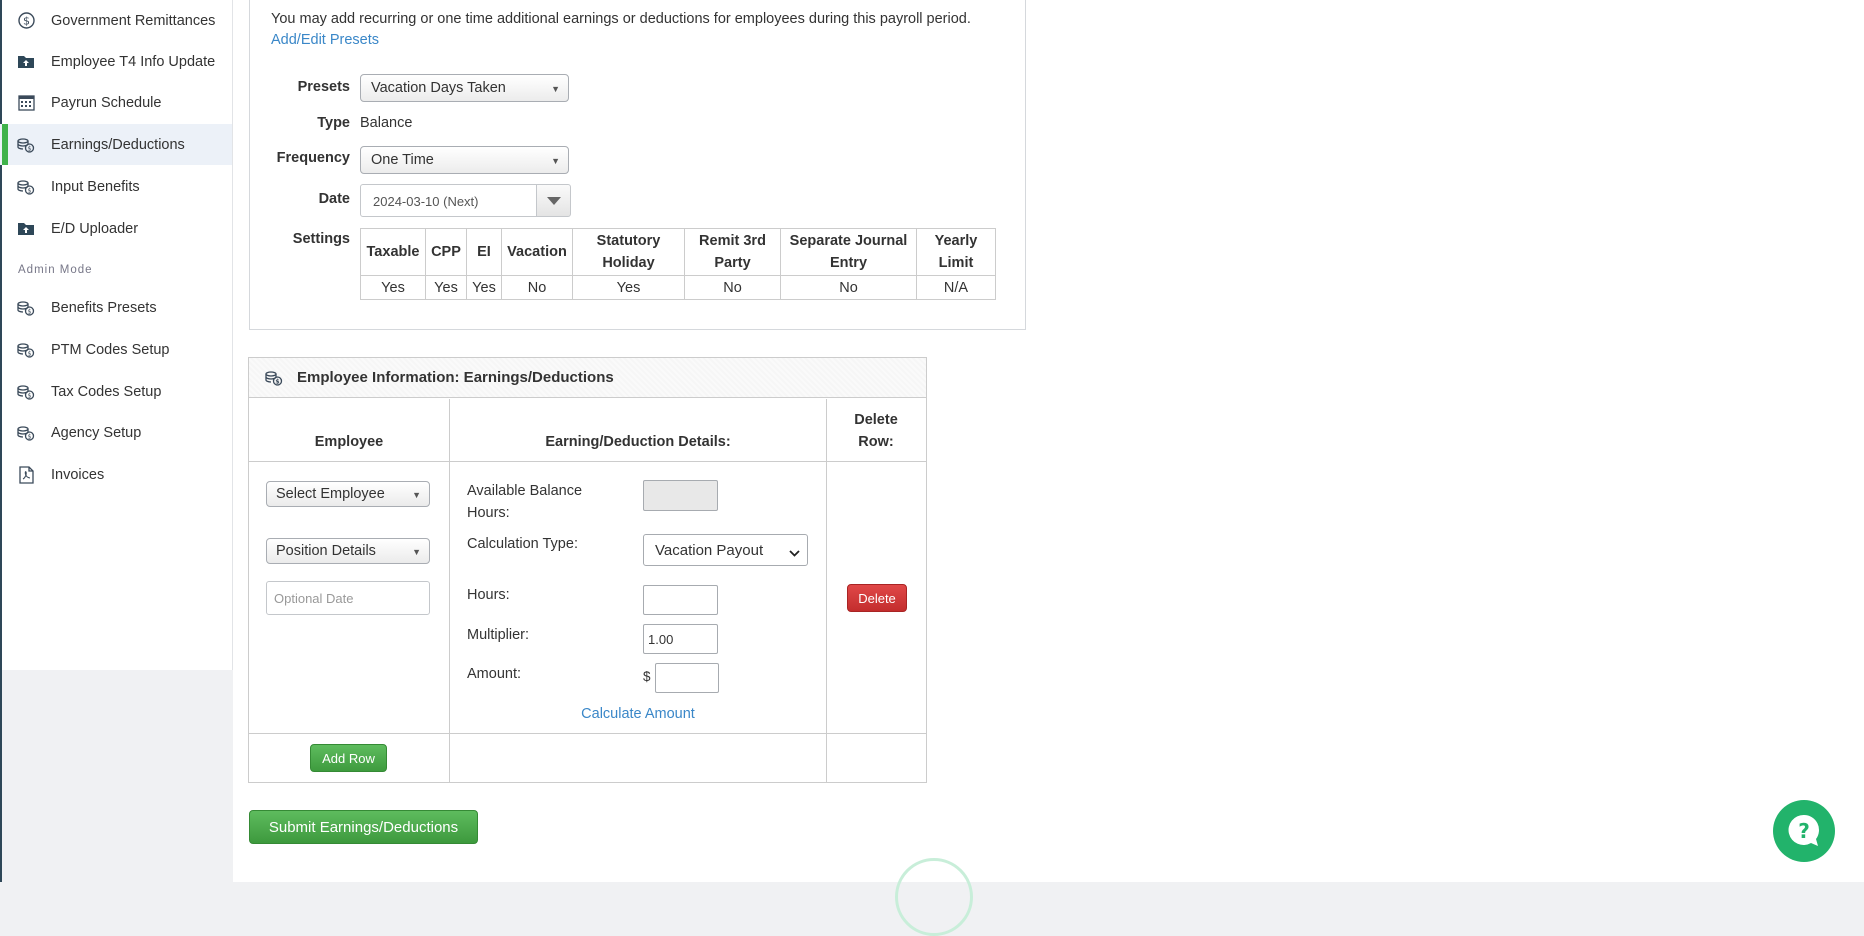 The height and width of the screenshot is (936, 1864). I want to click on sidebar-item-label: Input Benefits, so click(95, 186).